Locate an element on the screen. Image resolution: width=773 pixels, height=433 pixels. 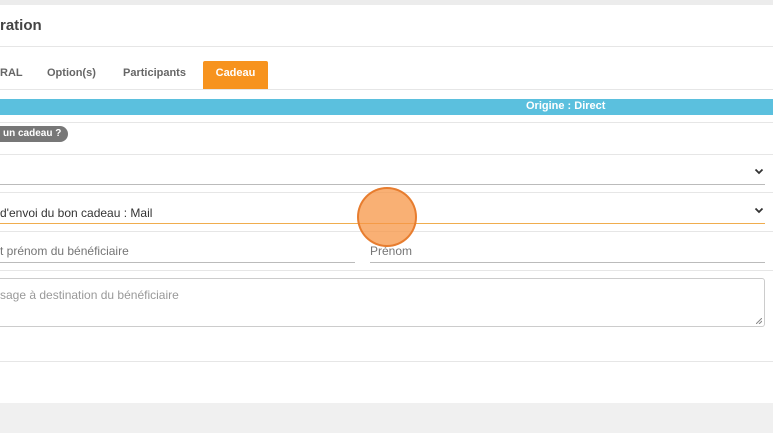
beneficiary-name-input is located at coordinates (177, 251).